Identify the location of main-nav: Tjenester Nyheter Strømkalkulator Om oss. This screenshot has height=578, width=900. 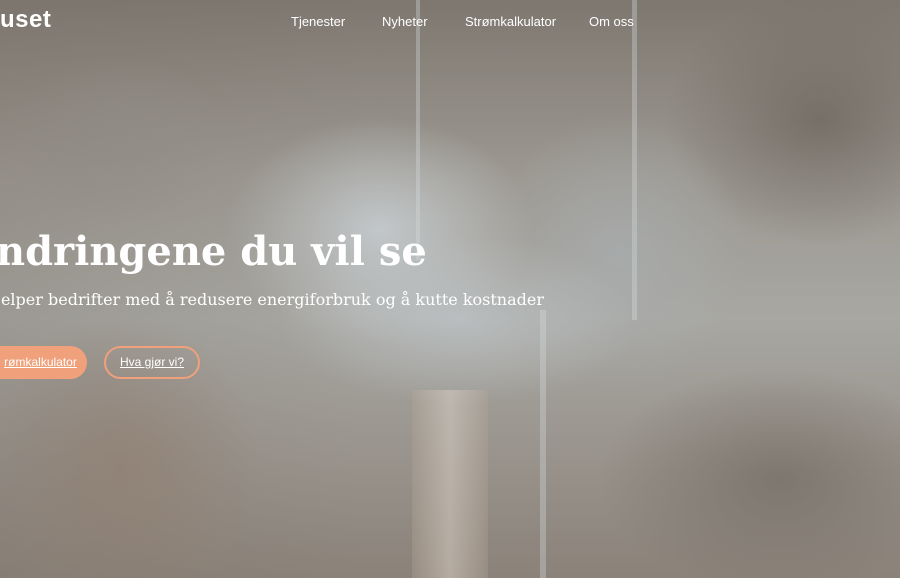
(450, 24).